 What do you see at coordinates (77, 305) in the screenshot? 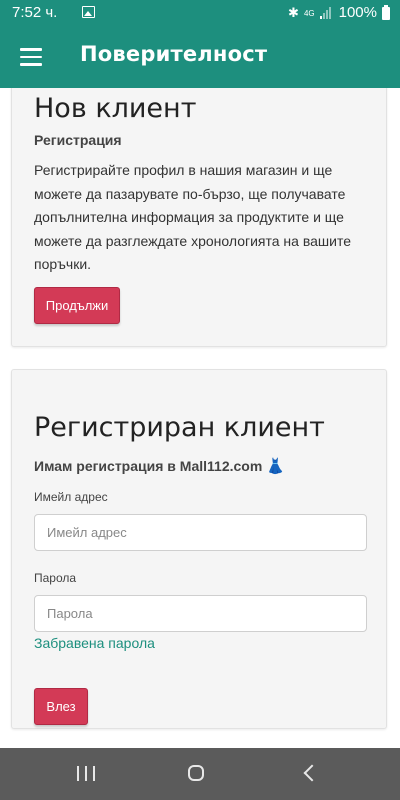
I see `continue-button: Продължи` at bounding box center [77, 305].